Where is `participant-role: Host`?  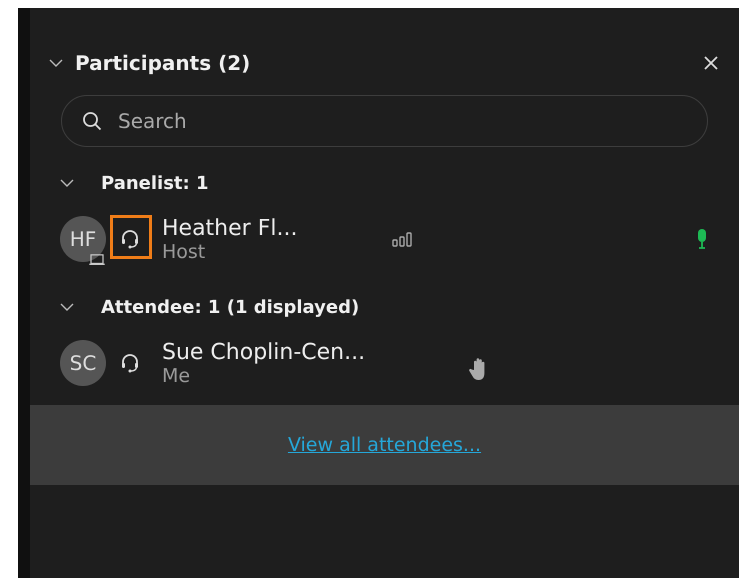
participant-role: Host is located at coordinates (184, 251).